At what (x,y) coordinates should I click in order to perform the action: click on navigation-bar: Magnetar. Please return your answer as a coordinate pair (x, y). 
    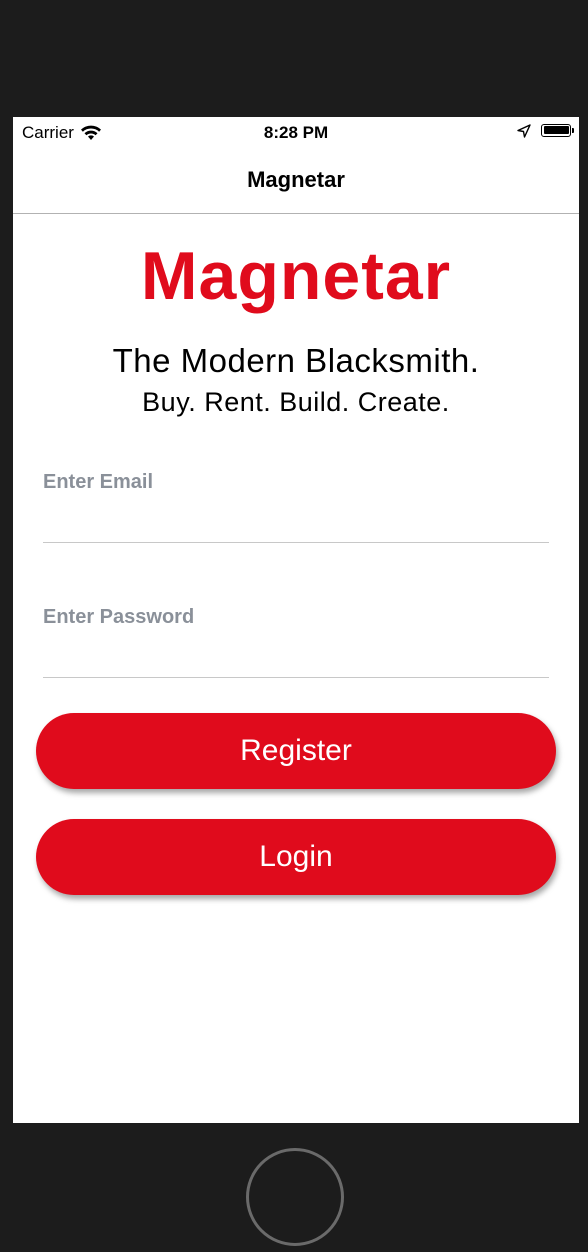
    Looking at the image, I should click on (296, 180).